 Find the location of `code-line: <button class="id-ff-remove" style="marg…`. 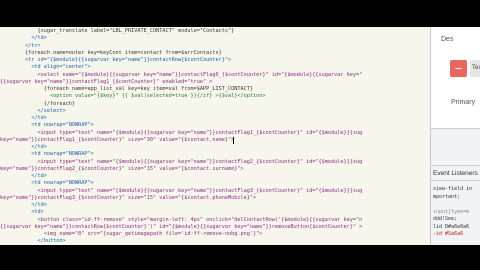

code-line: <button class="id-ff-remove" style="marg… is located at coordinates (181, 220).